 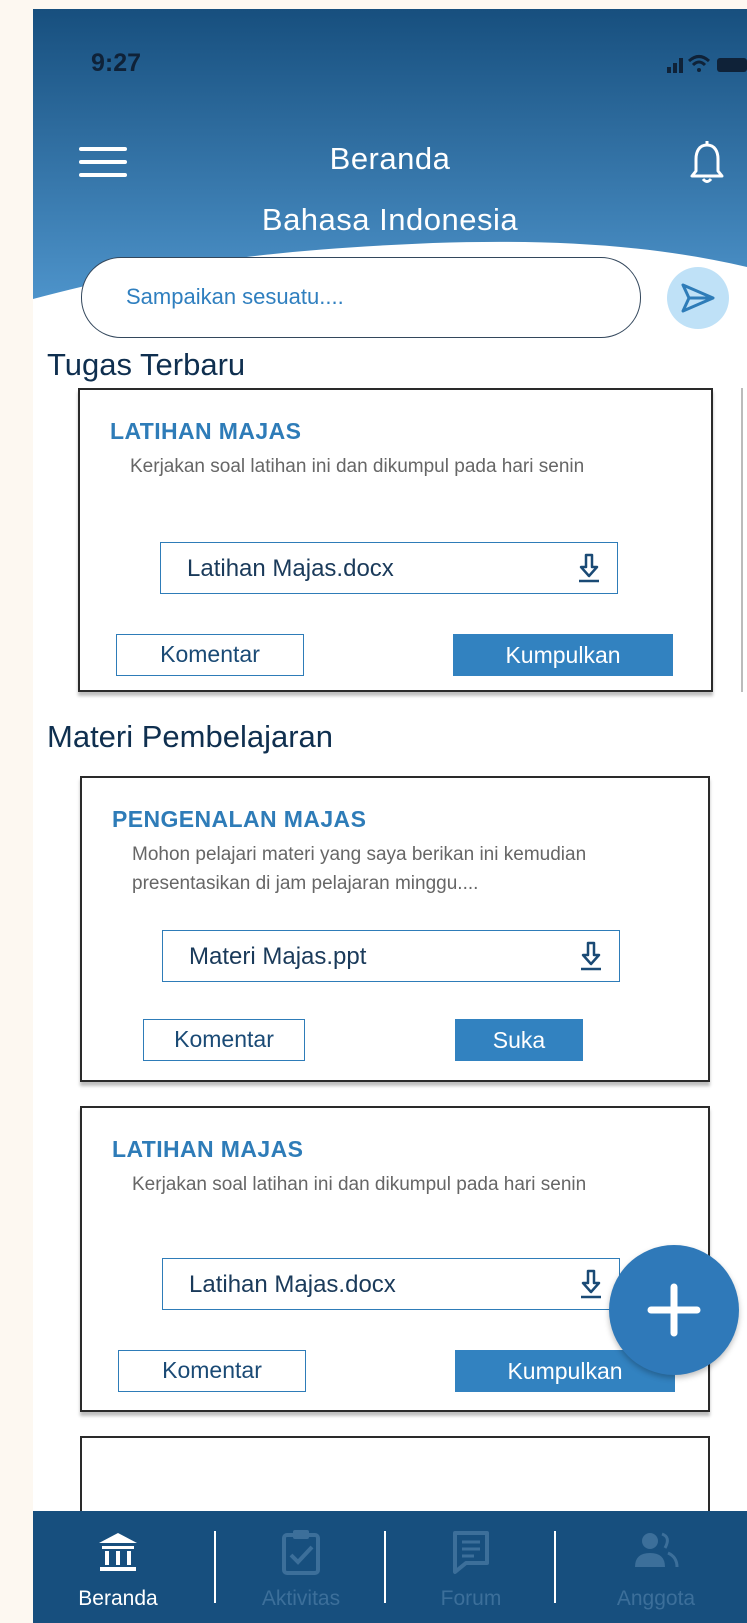 I want to click on page-title: Beranda, so click(x=390, y=158).